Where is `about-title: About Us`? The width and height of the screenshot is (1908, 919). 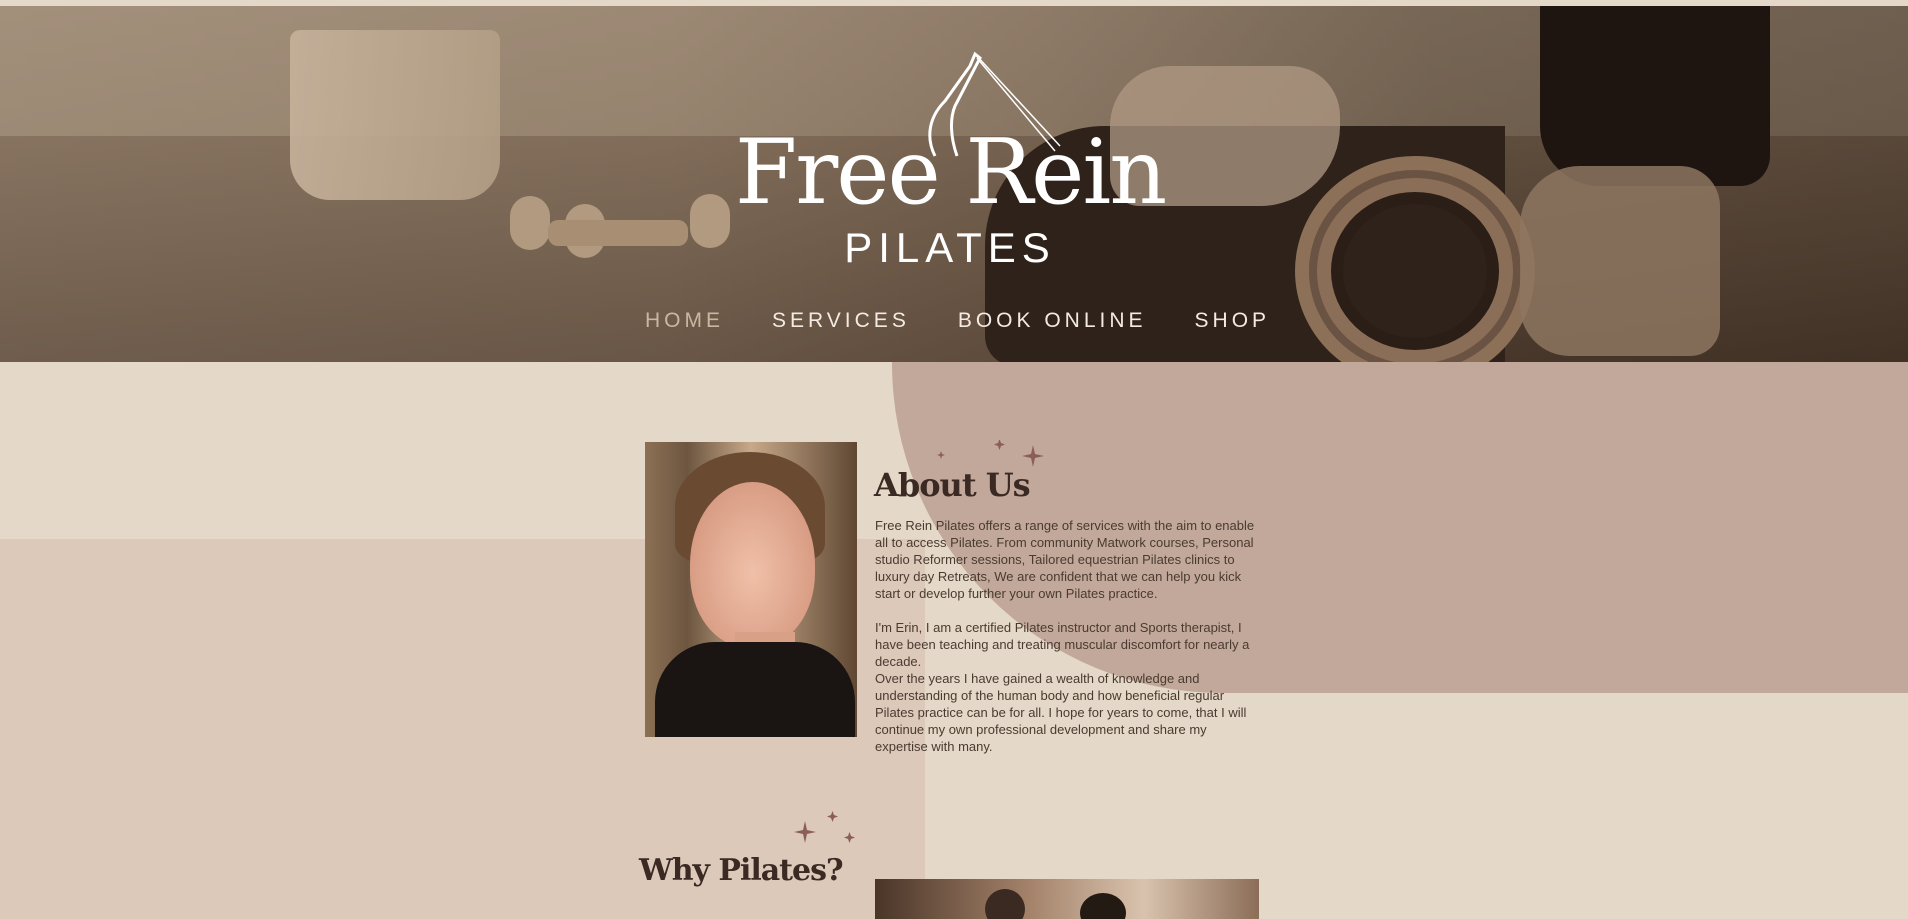
about-title: About Us is located at coordinates (952, 485).